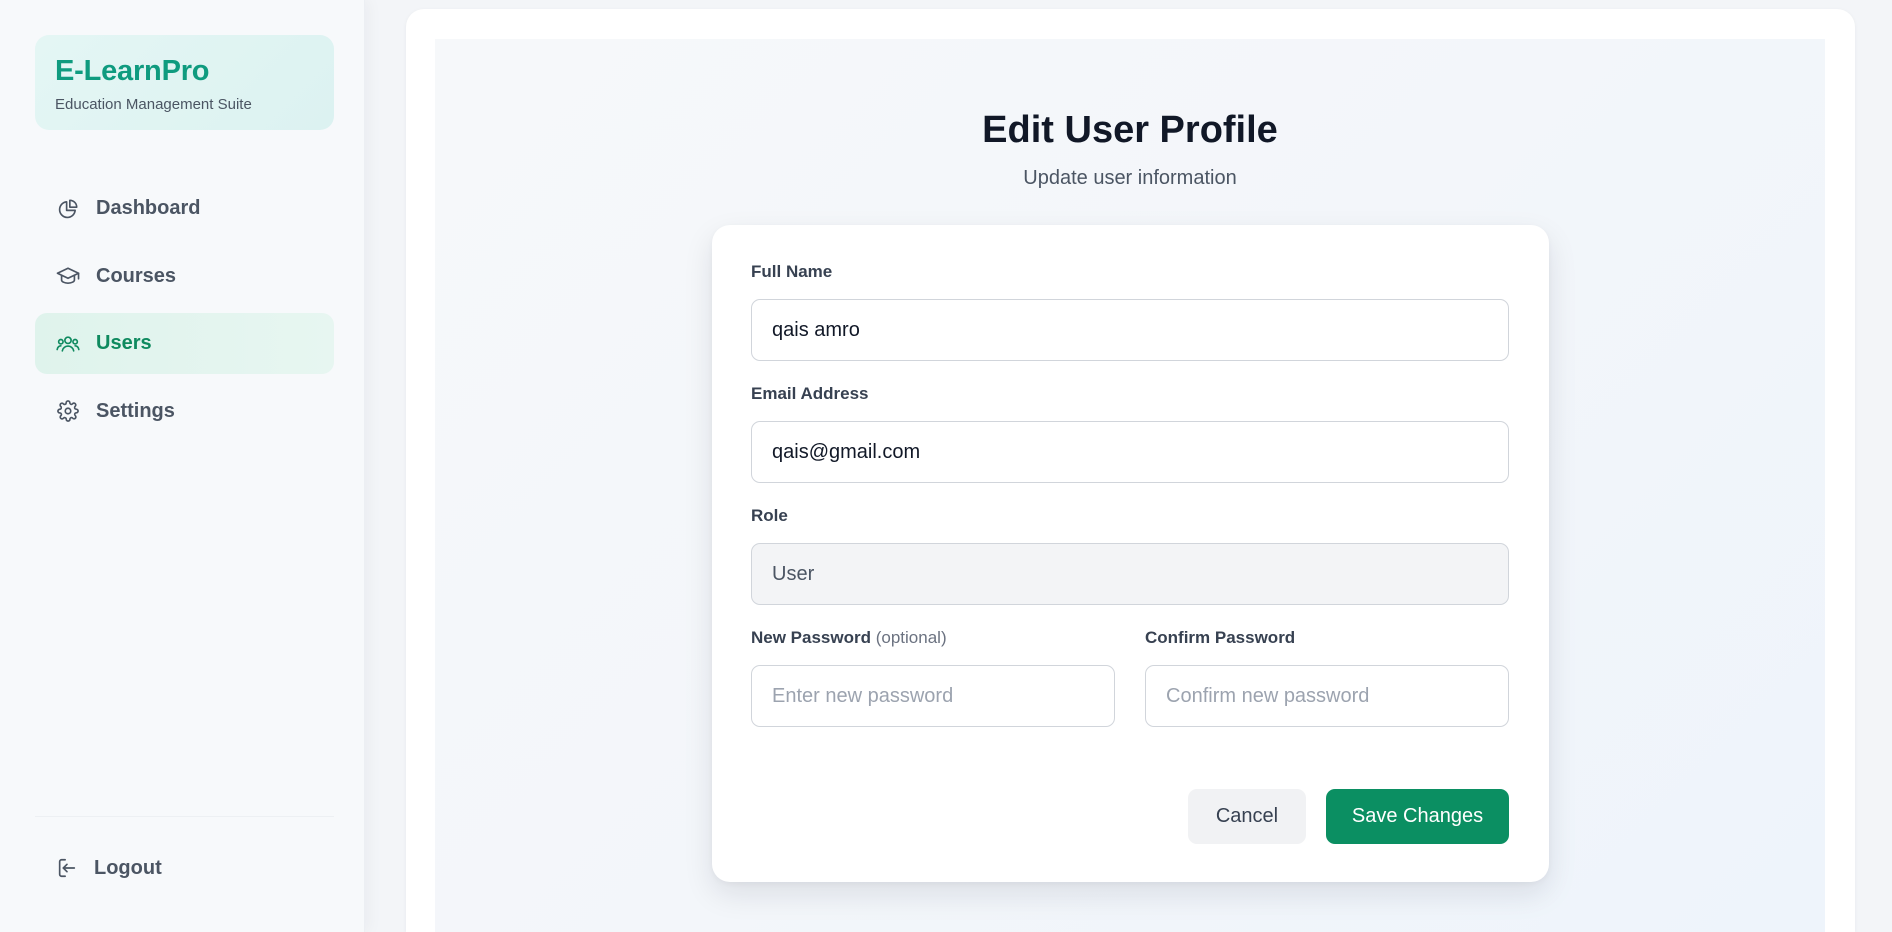 The height and width of the screenshot is (932, 1892). Describe the element at coordinates (769, 515) in the screenshot. I see `role-label: Role` at that location.